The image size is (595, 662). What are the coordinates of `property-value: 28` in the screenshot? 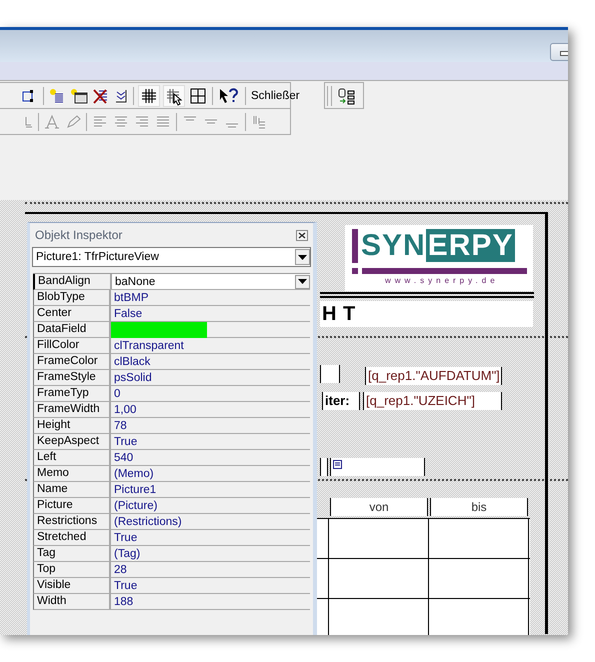 It's located at (210, 569).